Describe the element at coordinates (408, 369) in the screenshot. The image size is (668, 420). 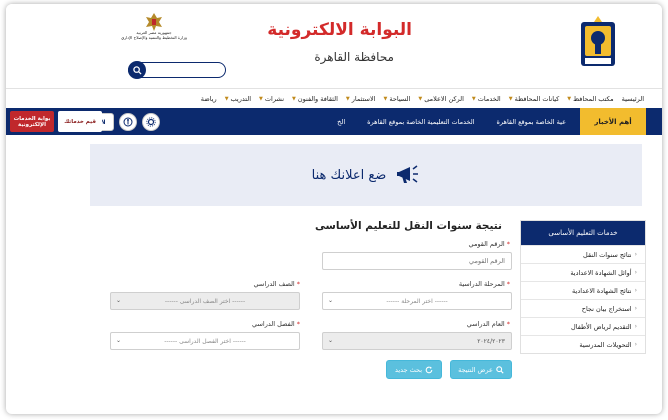
I see `new-search-label: بحث جديد` at that location.